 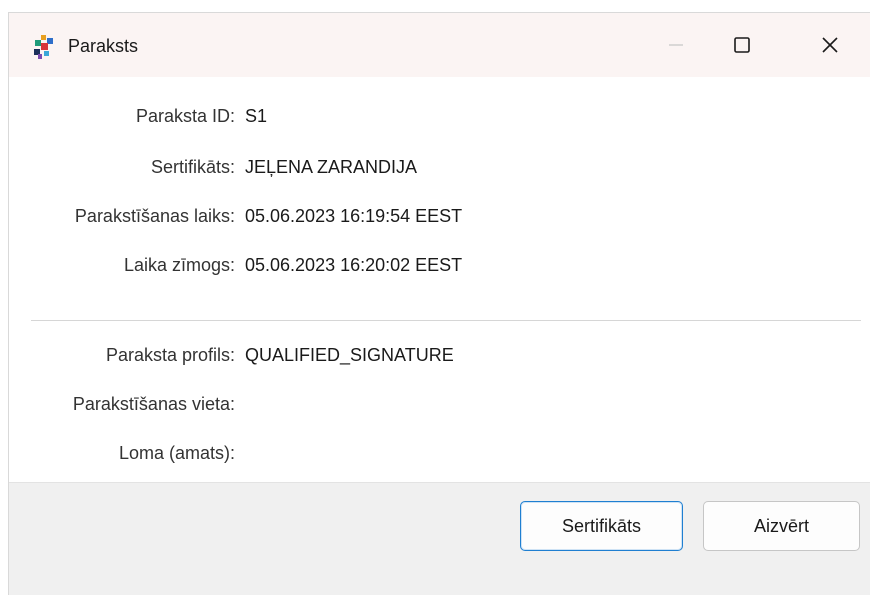 I want to click on signing-time-value: 05.06.2023 16:19:54 EEST, so click(x=354, y=216).